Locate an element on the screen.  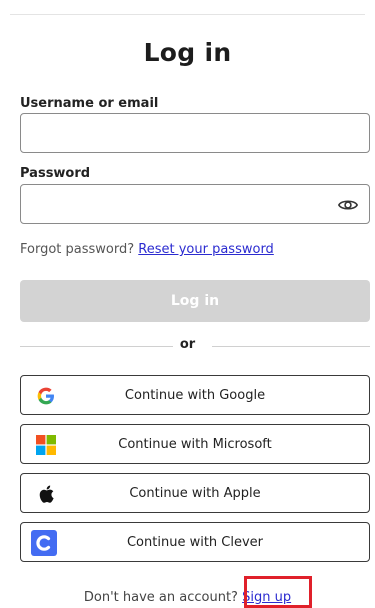
username-input is located at coordinates (195, 133).